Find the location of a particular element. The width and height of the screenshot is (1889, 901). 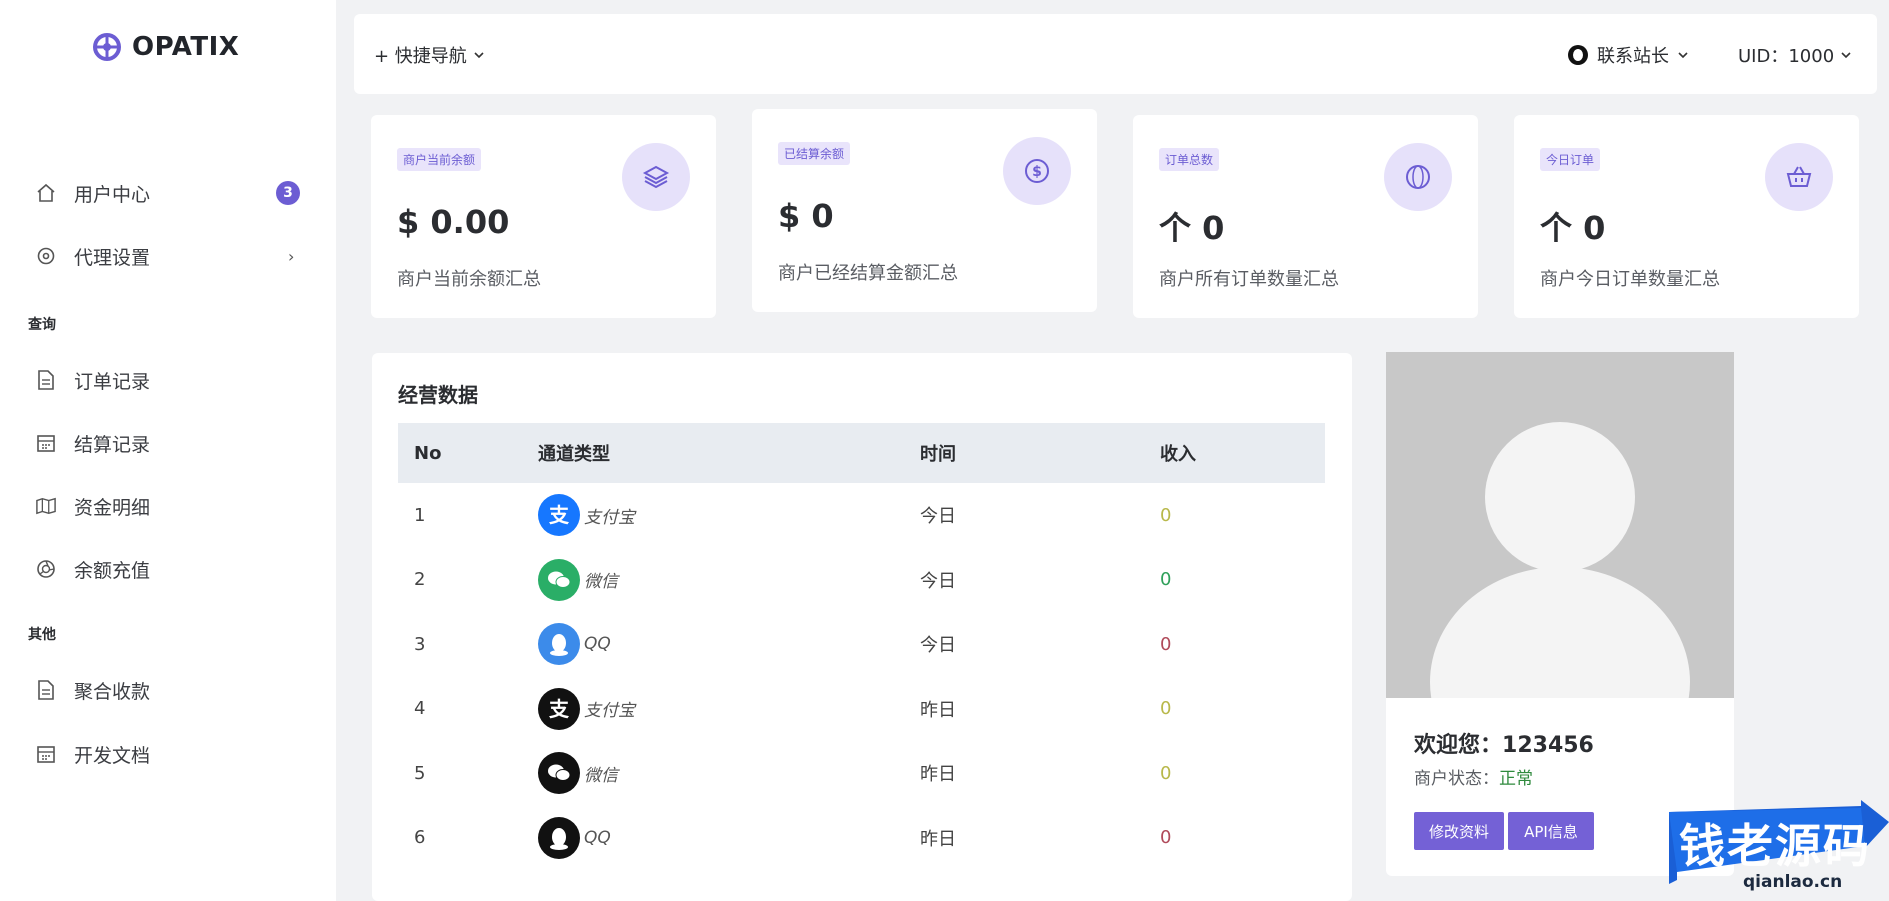

contact-admin-dropdown: 联系站长 is located at coordinates (1628, 55).